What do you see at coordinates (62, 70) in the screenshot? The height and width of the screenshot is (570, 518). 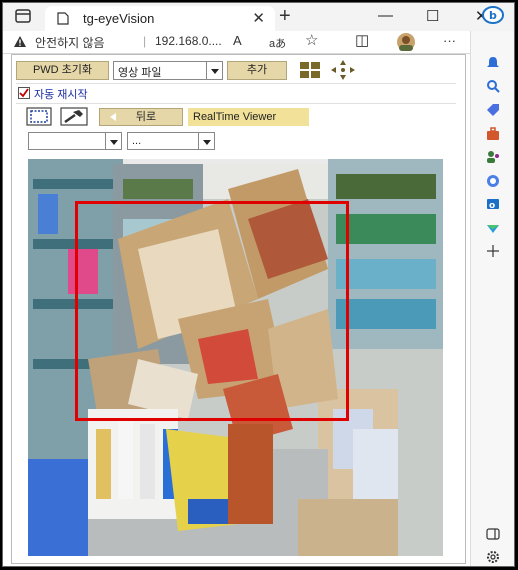 I see `pwd-reset-button: PWD 초기화` at bounding box center [62, 70].